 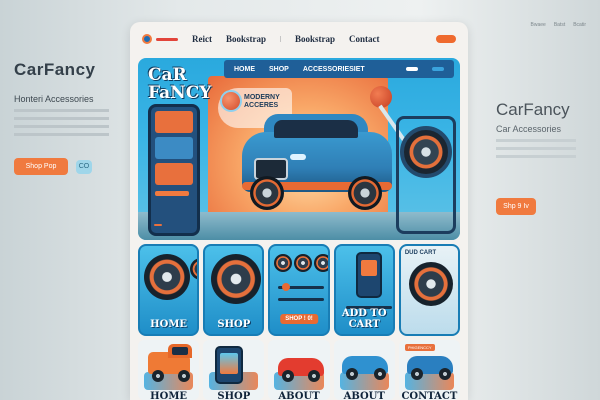 I want to click on truck-window, so click(x=180, y=351).